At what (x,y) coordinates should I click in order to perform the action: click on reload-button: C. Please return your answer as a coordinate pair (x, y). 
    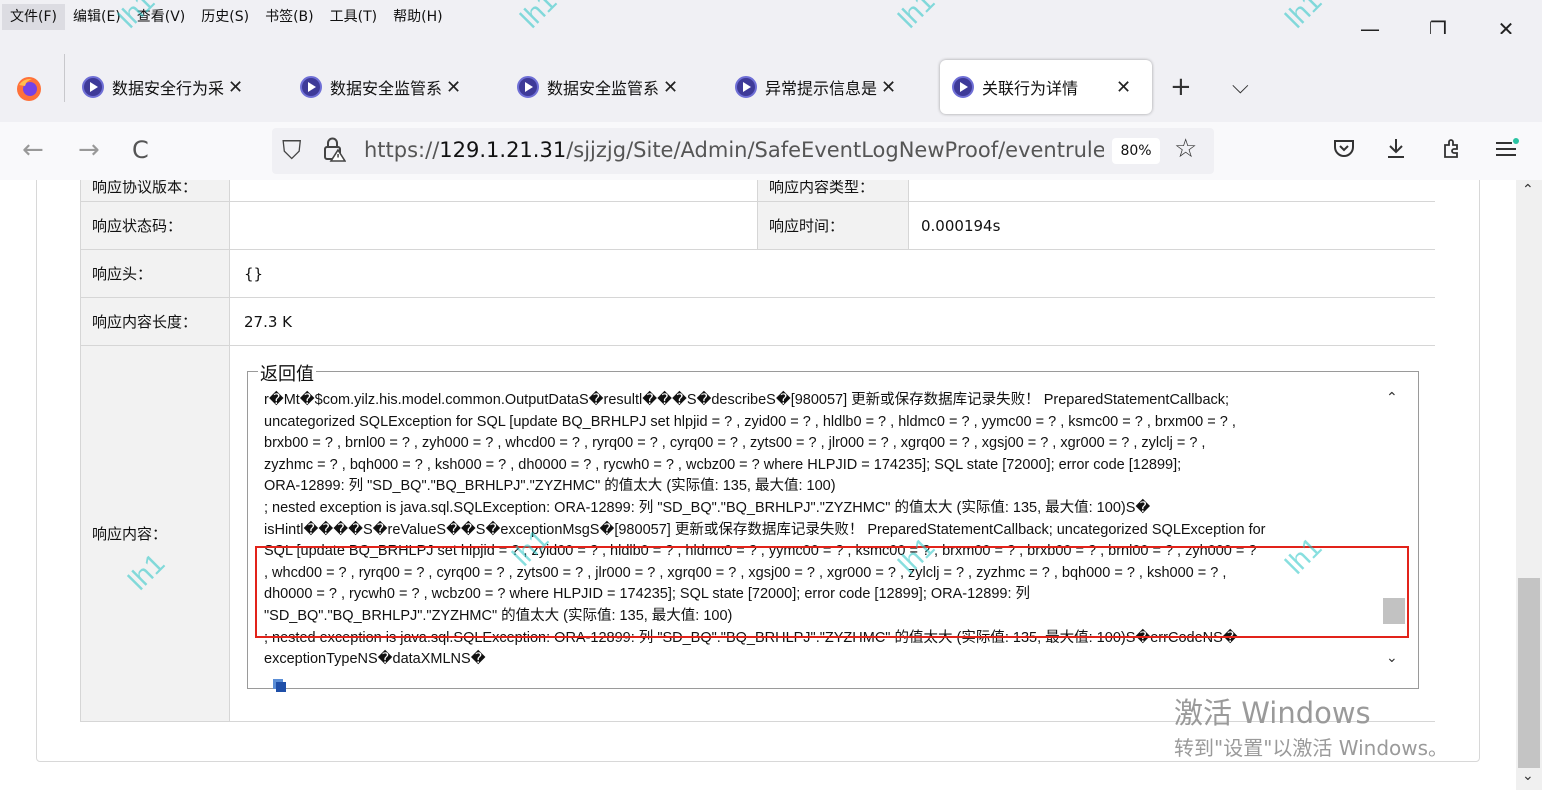
    Looking at the image, I should click on (140, 150).